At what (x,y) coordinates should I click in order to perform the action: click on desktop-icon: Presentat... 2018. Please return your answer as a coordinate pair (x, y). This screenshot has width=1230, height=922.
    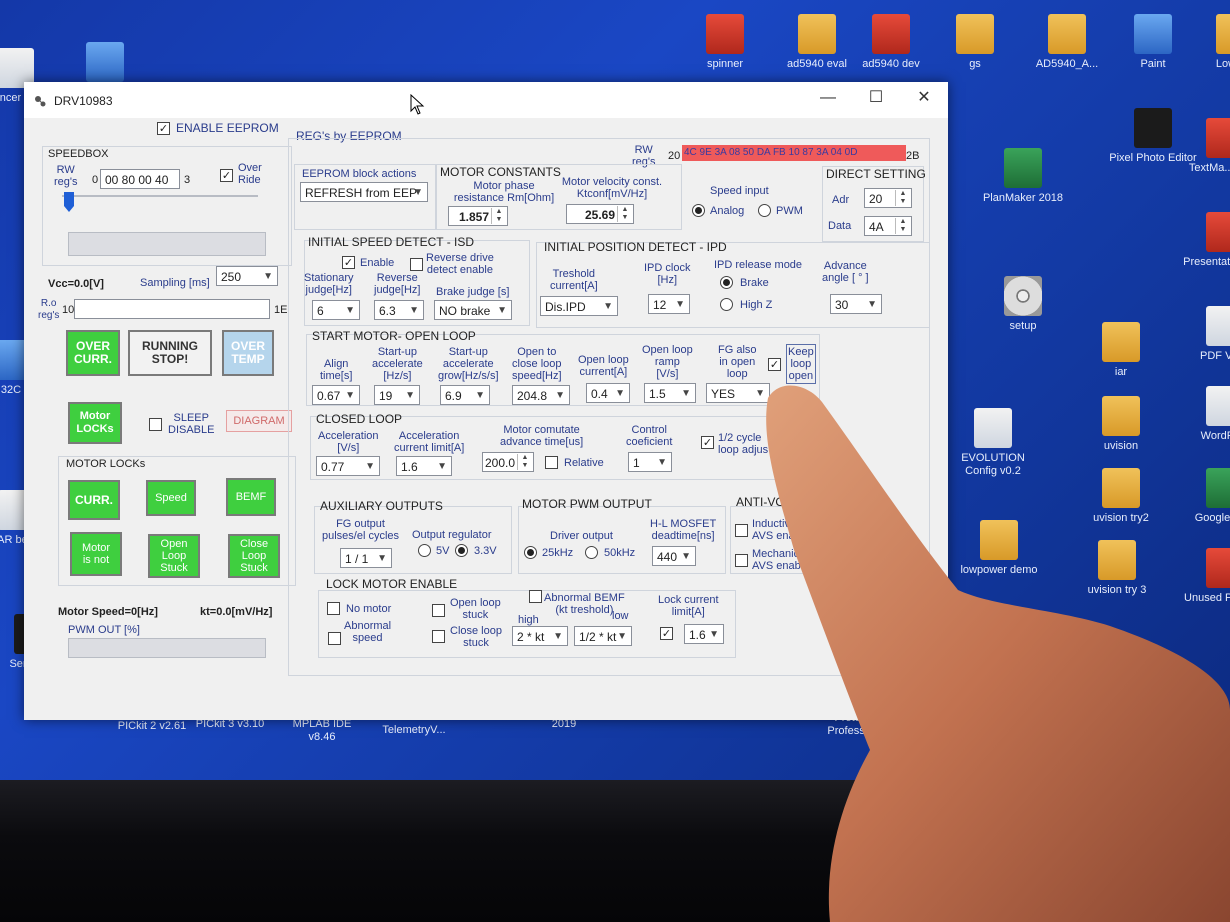
    Looking at the image, I should click on (1205, 240).